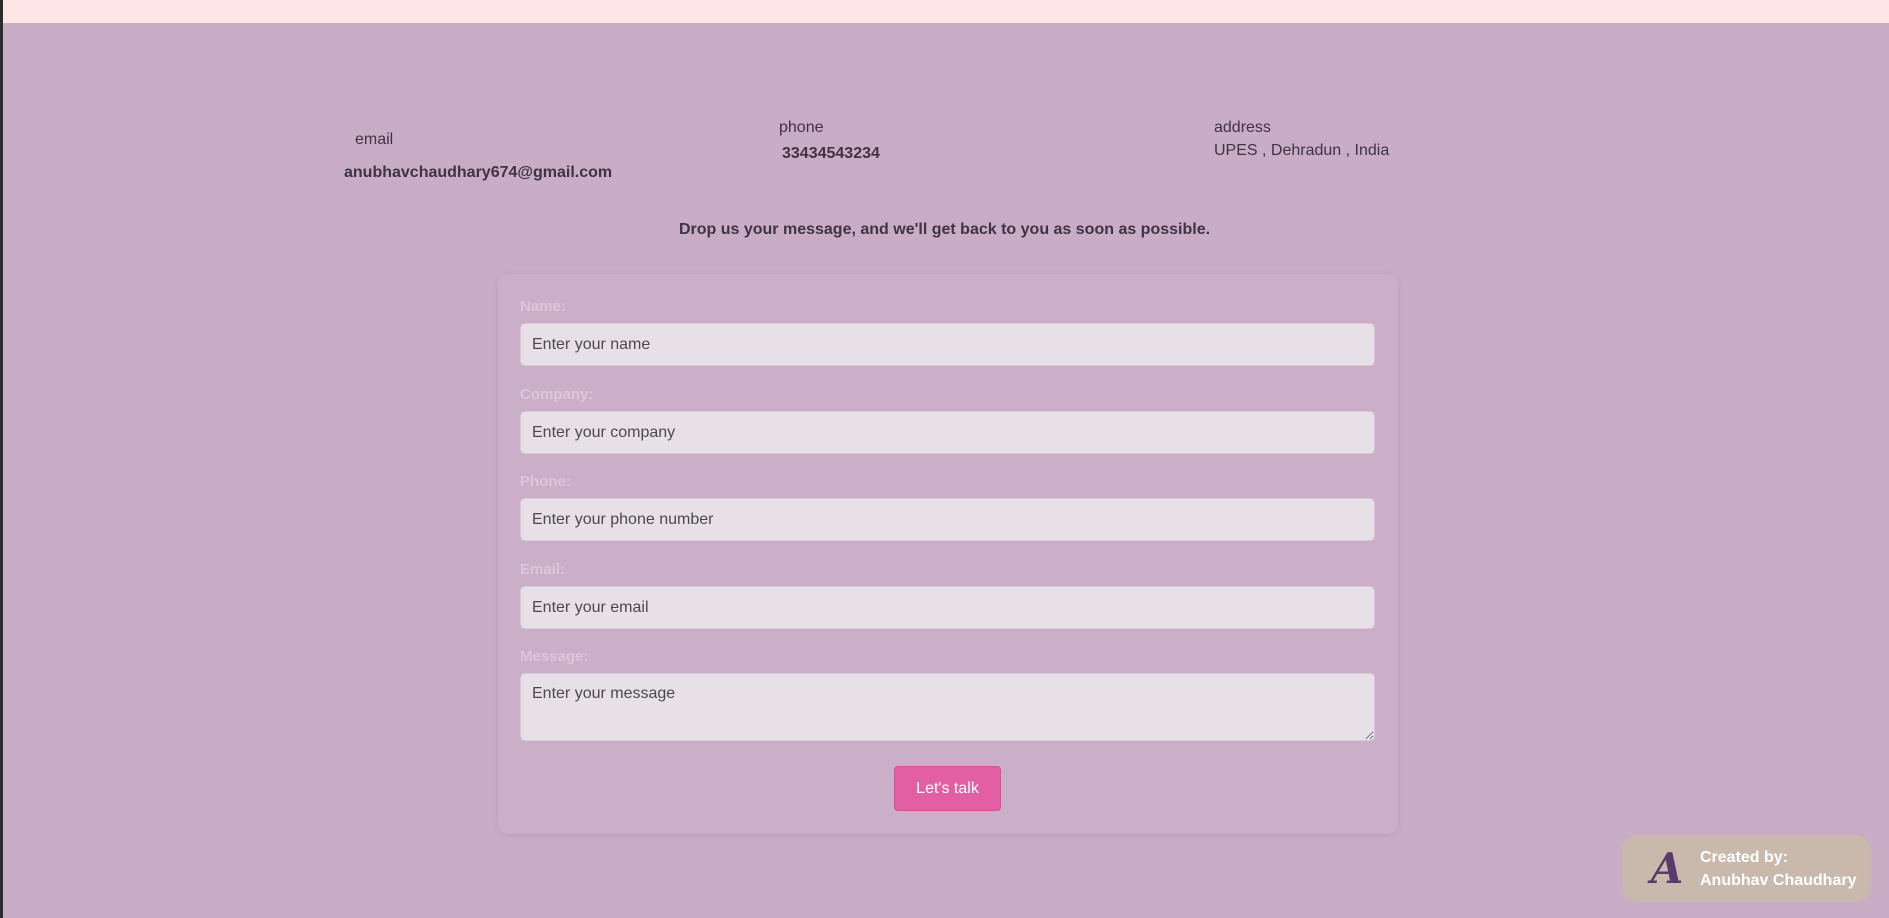  What do you see at coordinates (543, 569) in the screenshot?
I see `email-label-form: Email:` at bounding box center [543, 569].